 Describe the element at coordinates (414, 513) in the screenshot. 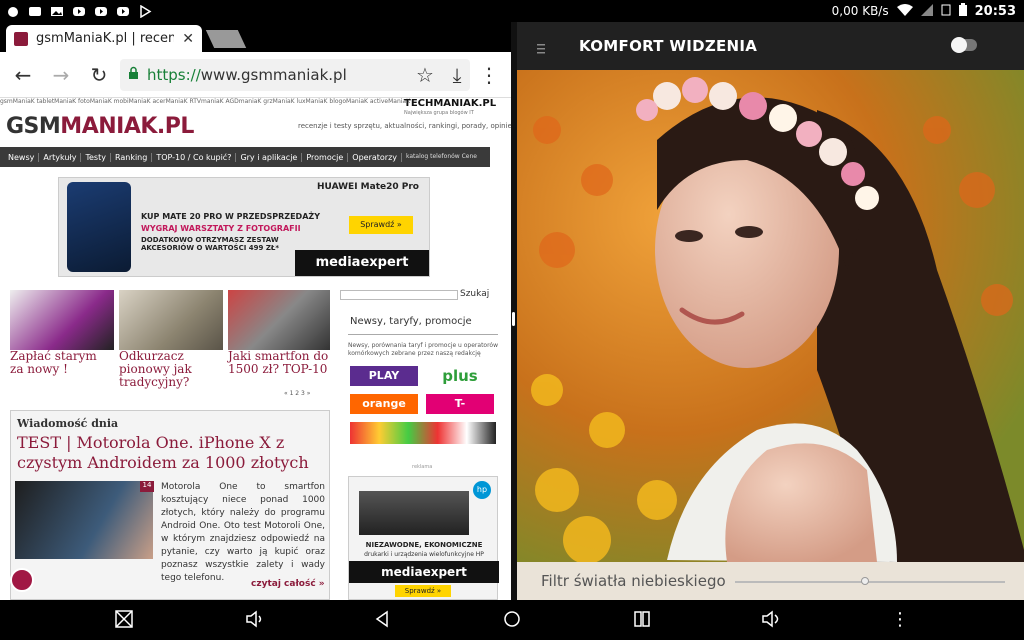

I see `printer-image` at that location.